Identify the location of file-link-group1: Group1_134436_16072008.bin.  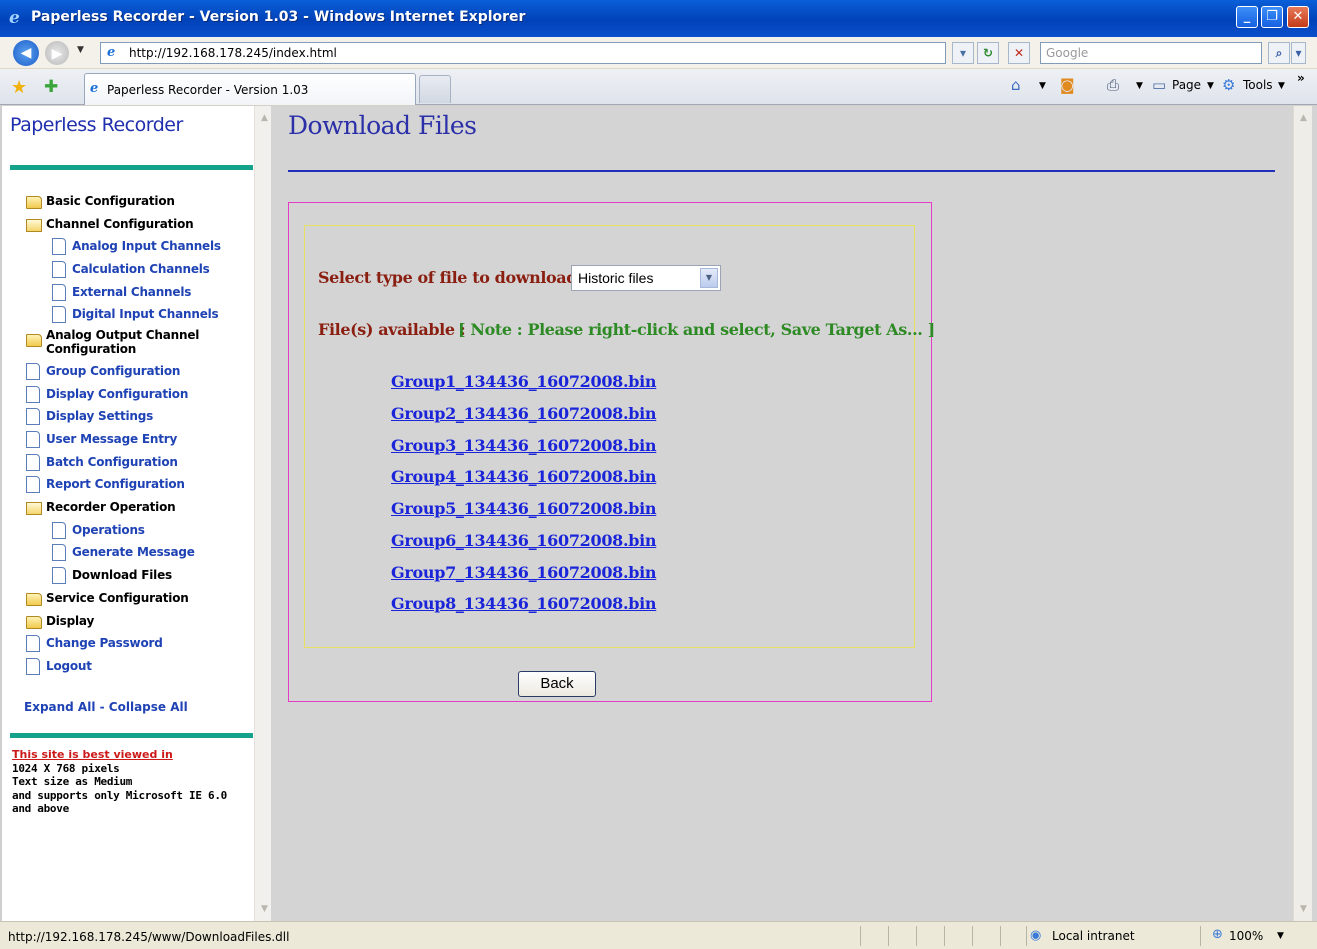
(524, 381).